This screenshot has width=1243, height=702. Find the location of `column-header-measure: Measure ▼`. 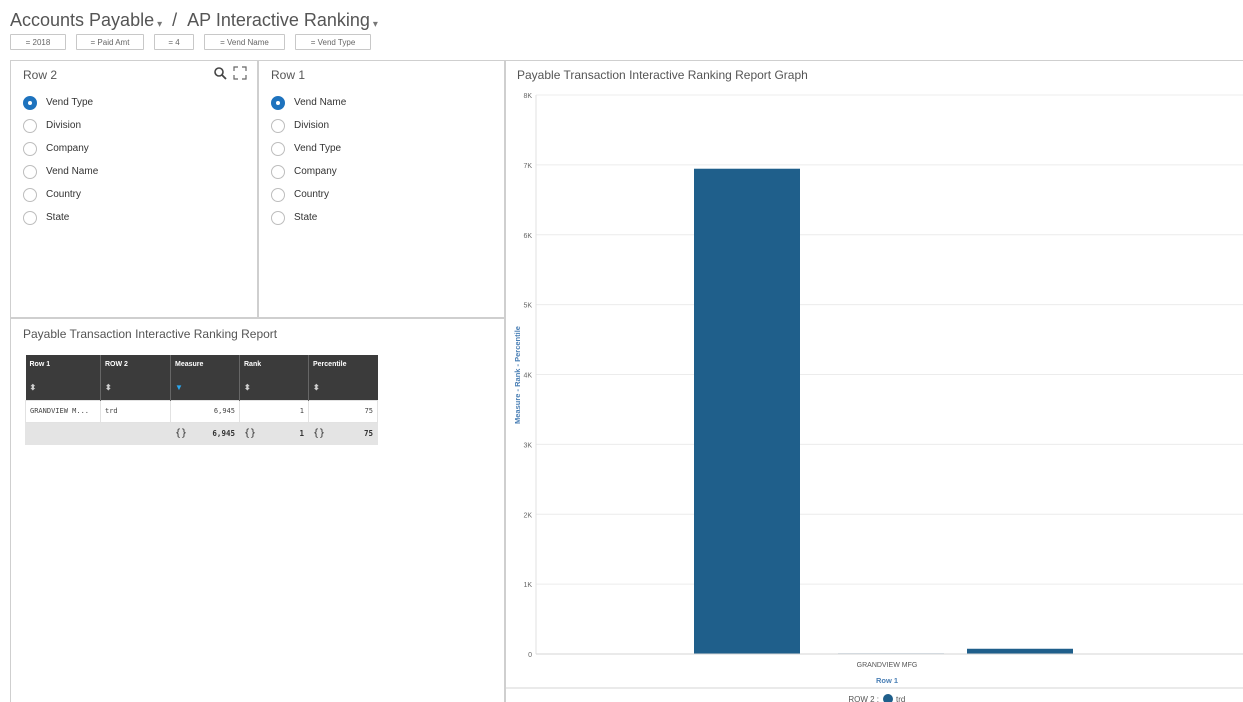

column-header-measure: Measure ▼ is located at coordinates (205, 377).